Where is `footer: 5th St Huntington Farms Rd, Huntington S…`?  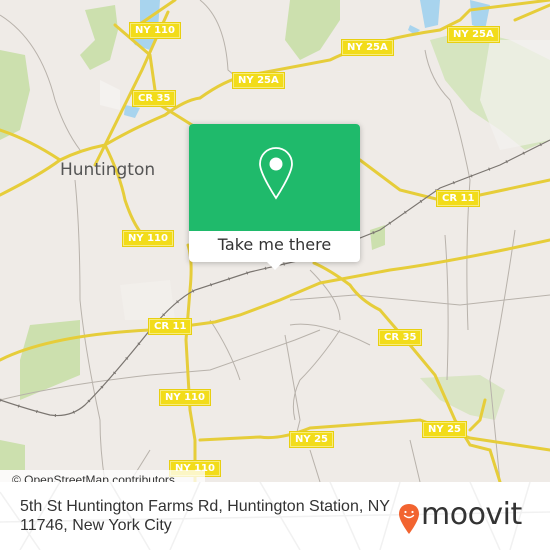
footer: 5th St Huntington Farms Rd, Huntington S… is located at coordinates (275, 516).